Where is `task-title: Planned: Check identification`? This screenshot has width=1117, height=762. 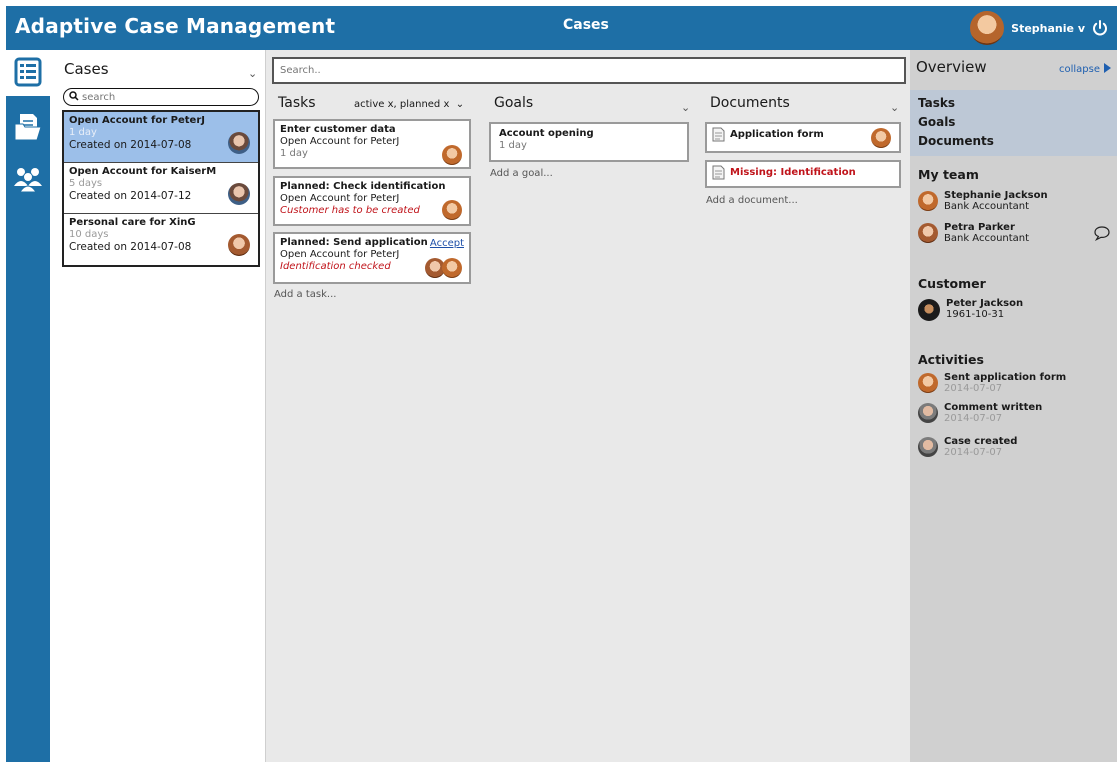
task-title: Planned: Check identification is located at coordinates (363, 186).